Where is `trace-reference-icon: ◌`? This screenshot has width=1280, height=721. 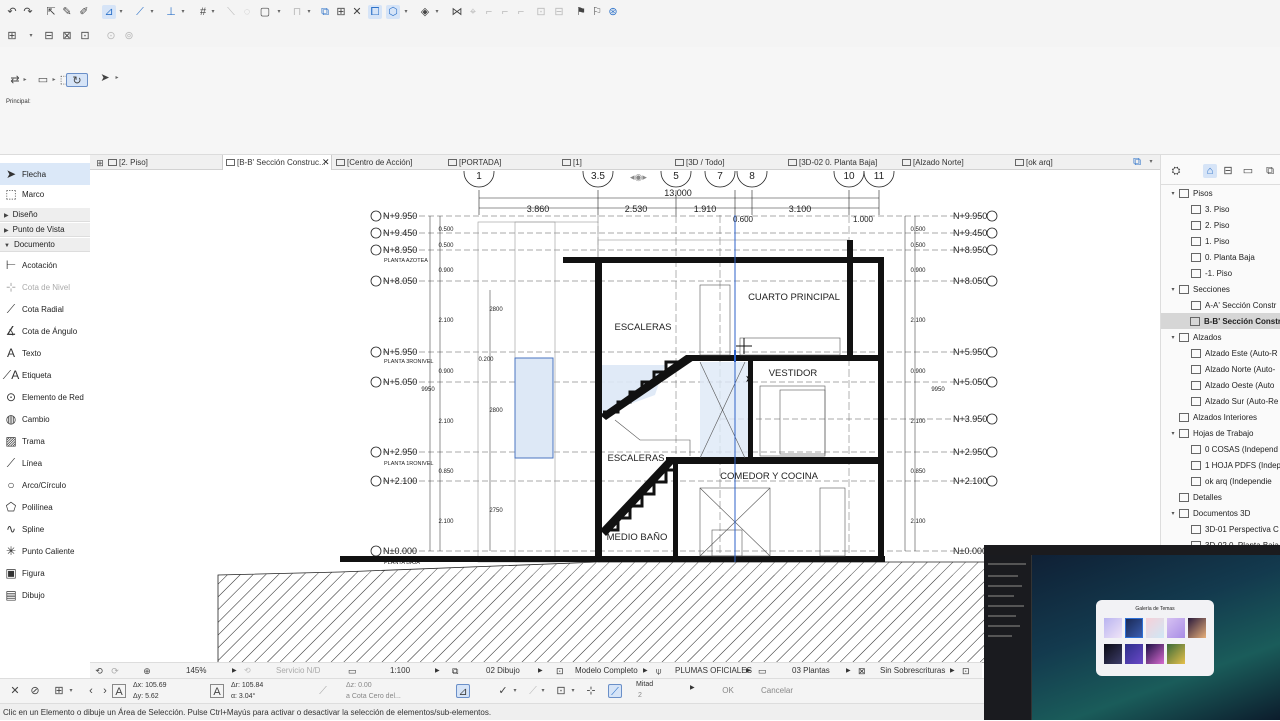
trace-reference-icon: ◌ is located at coordinates (247, 12).